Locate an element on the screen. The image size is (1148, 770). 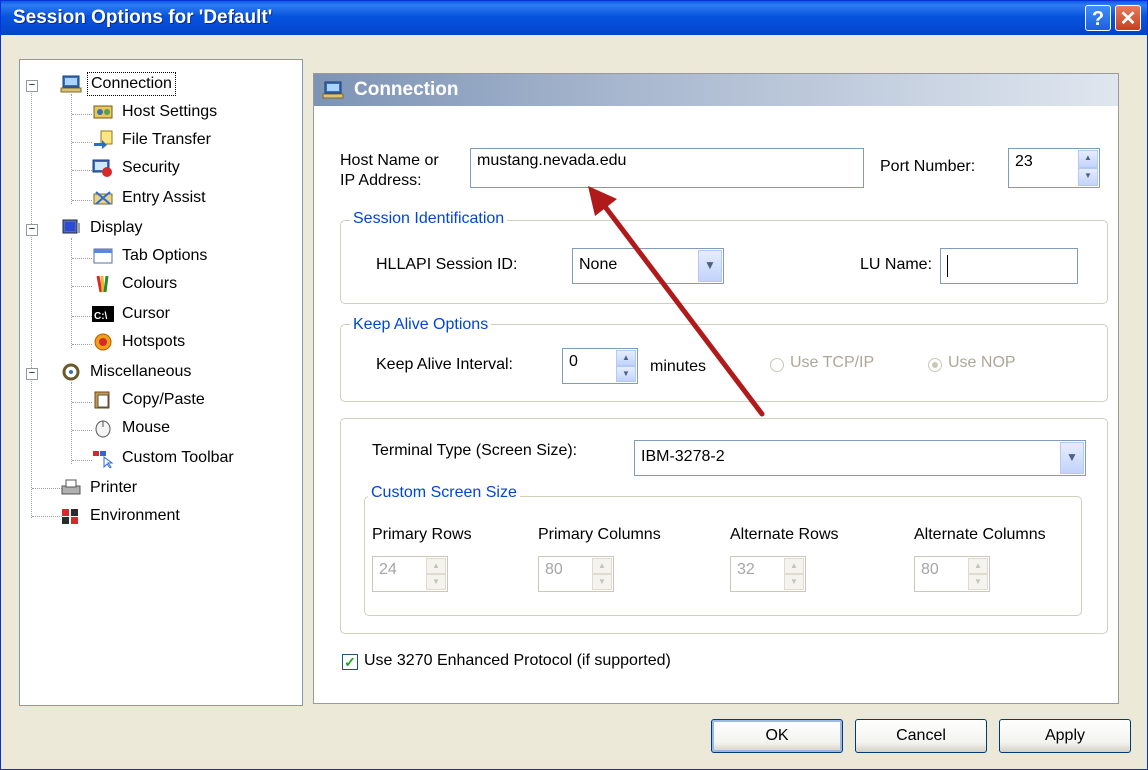
session-identification-title: Session Identification is located at coordinates (429, 219).